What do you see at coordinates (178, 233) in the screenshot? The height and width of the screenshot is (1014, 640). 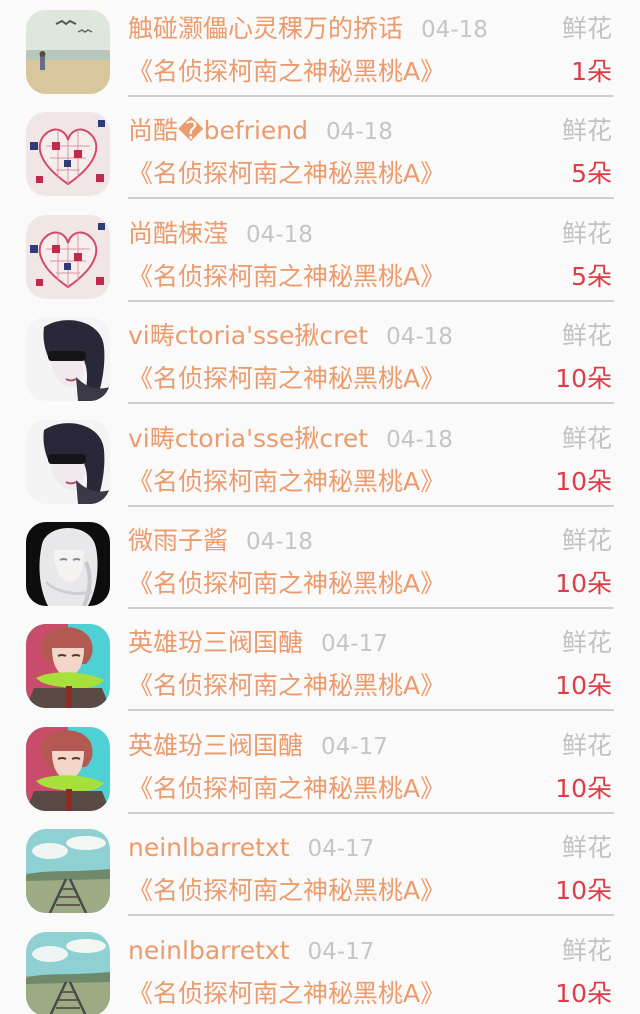 I see `sender-name-text: 尚酷梀滢` at bounding box center [178, 233].